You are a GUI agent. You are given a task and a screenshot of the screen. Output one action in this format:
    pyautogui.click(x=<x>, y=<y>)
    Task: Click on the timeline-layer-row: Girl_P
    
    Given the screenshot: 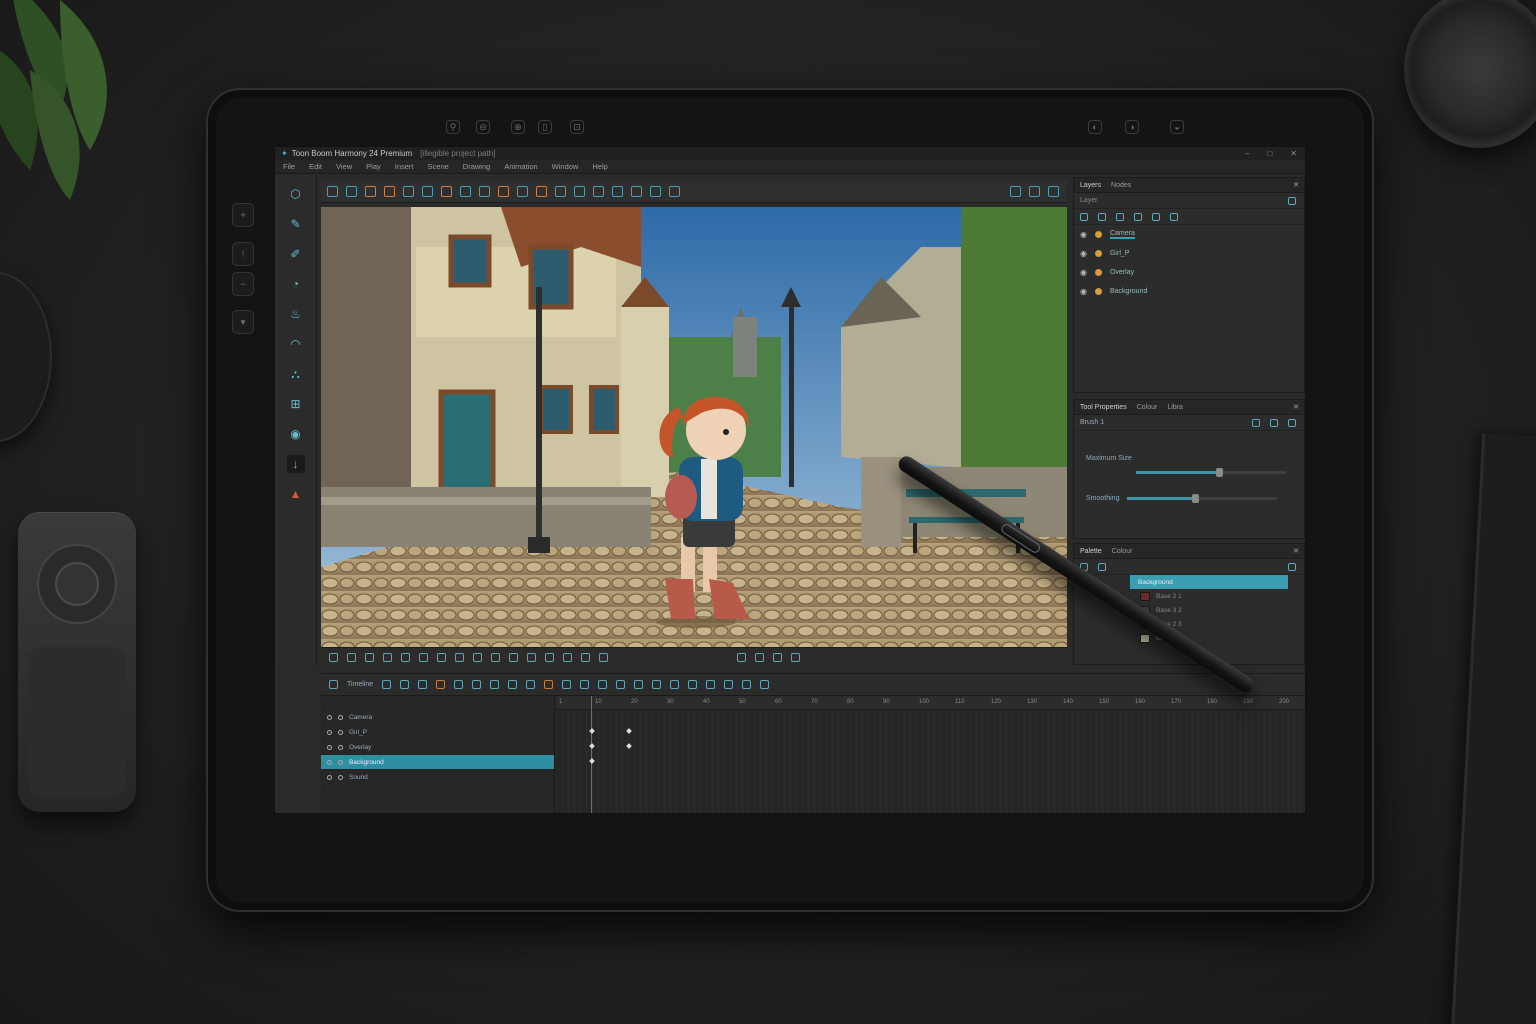 What is the action you would take?
    pyautogui.click(x=437, y=732)
    